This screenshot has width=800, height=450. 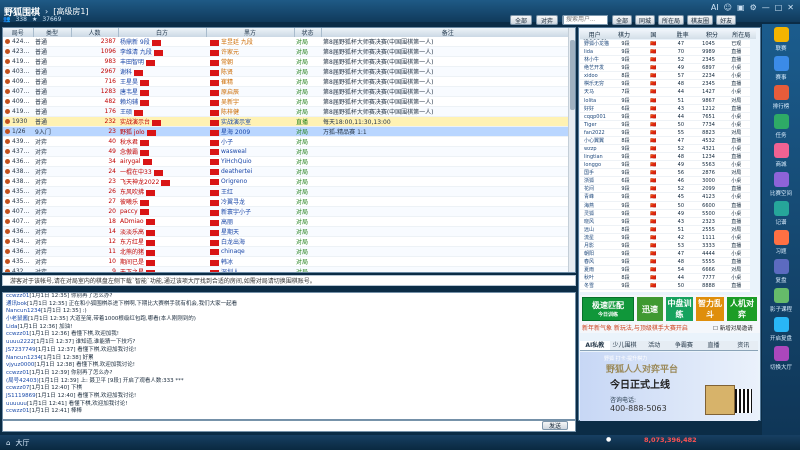 What do you see at coordinates (162, 101) in the screenshot?
I see `white-player: 赖均辅` at bounding box center [162, 101].